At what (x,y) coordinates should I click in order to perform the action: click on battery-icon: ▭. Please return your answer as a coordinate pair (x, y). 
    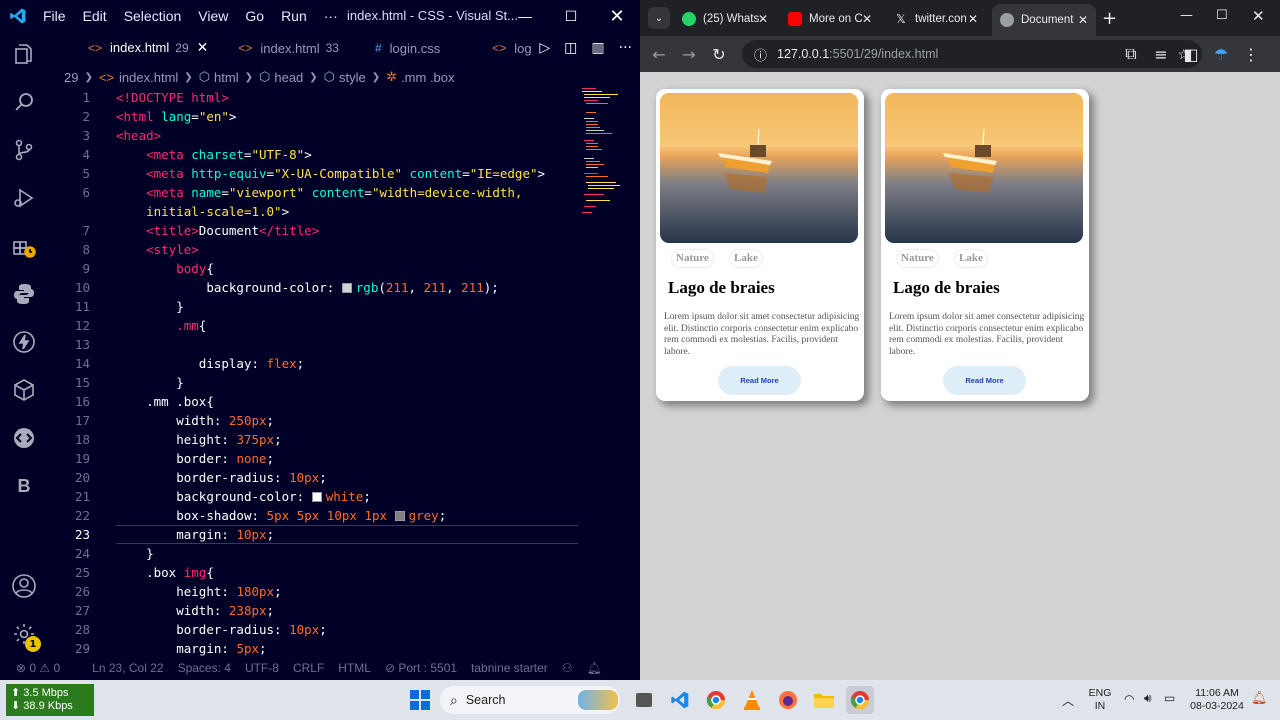
    Looking at the image, I should click on (1169, 698).